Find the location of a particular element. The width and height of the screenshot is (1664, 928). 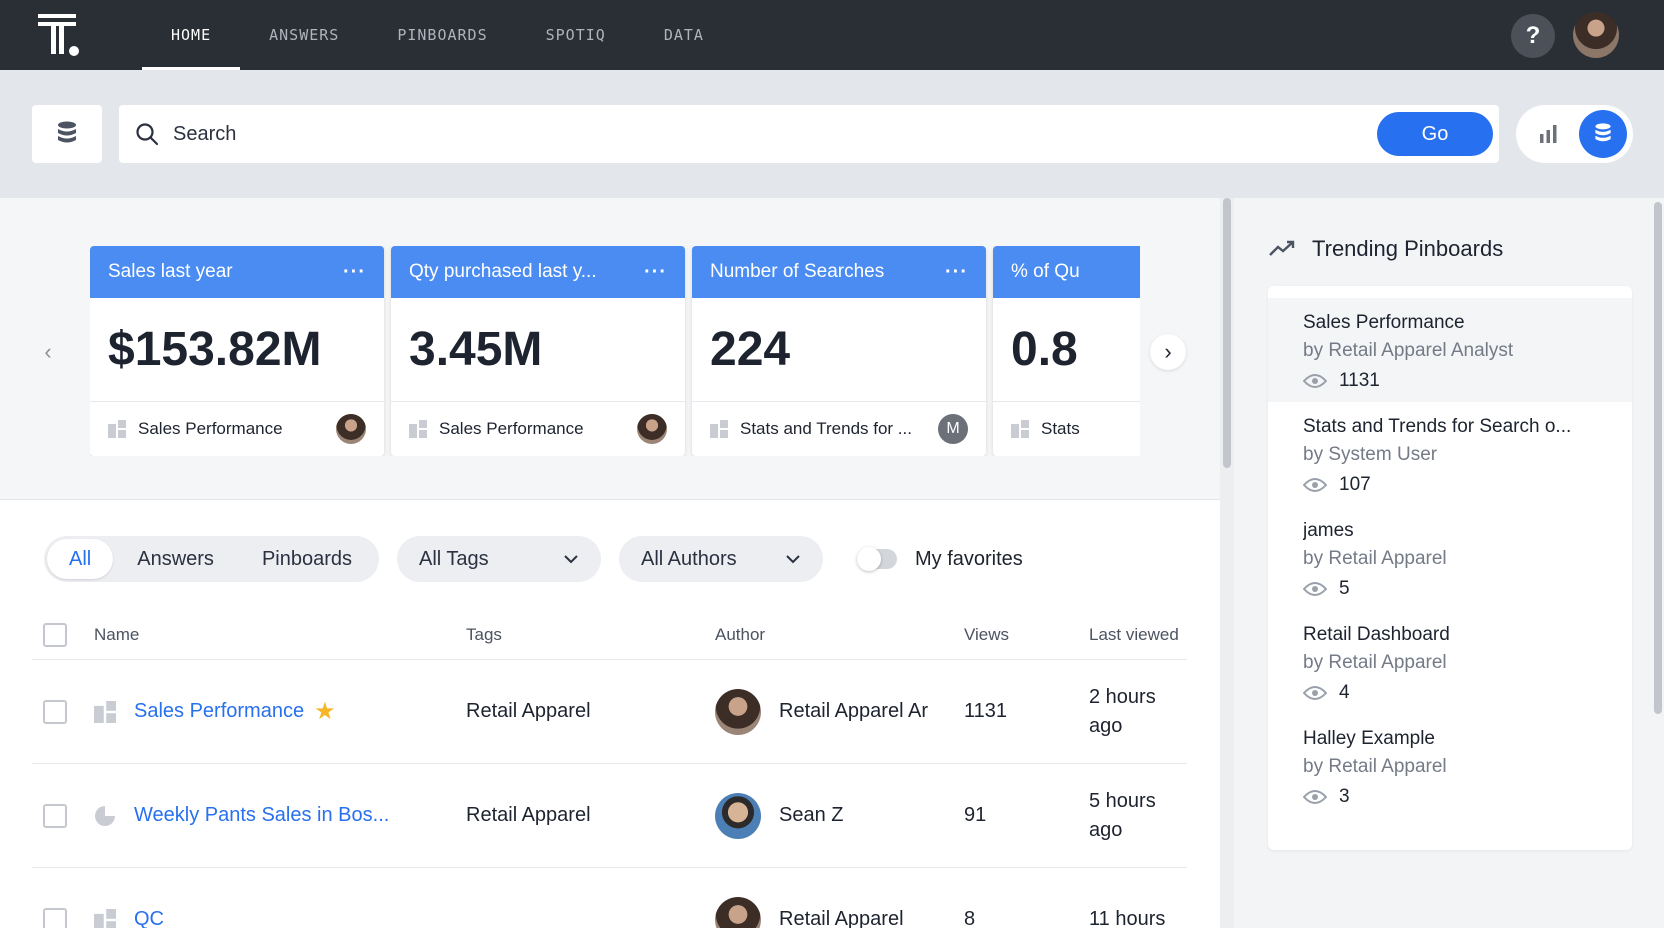

header-views: Views is located at coordinates (1026, 635).